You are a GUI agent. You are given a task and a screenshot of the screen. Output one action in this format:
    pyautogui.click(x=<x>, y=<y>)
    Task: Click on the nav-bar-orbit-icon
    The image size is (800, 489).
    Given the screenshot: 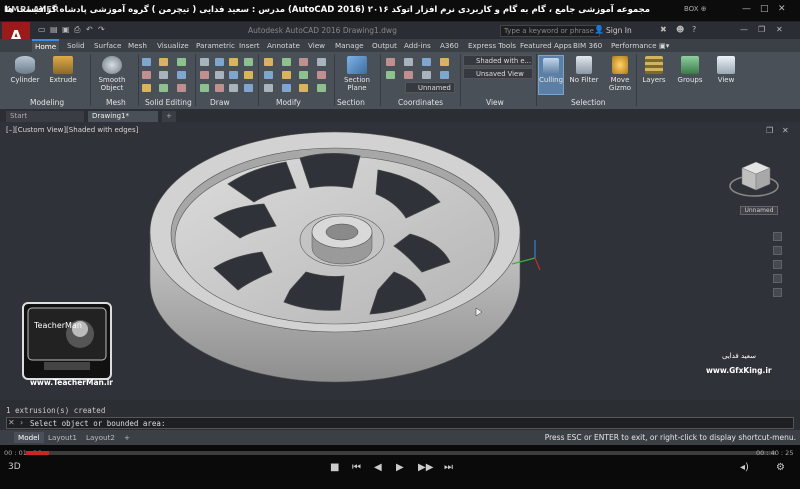 What is the action you would take?
    pyautogui.click(x=777, y=278)
    